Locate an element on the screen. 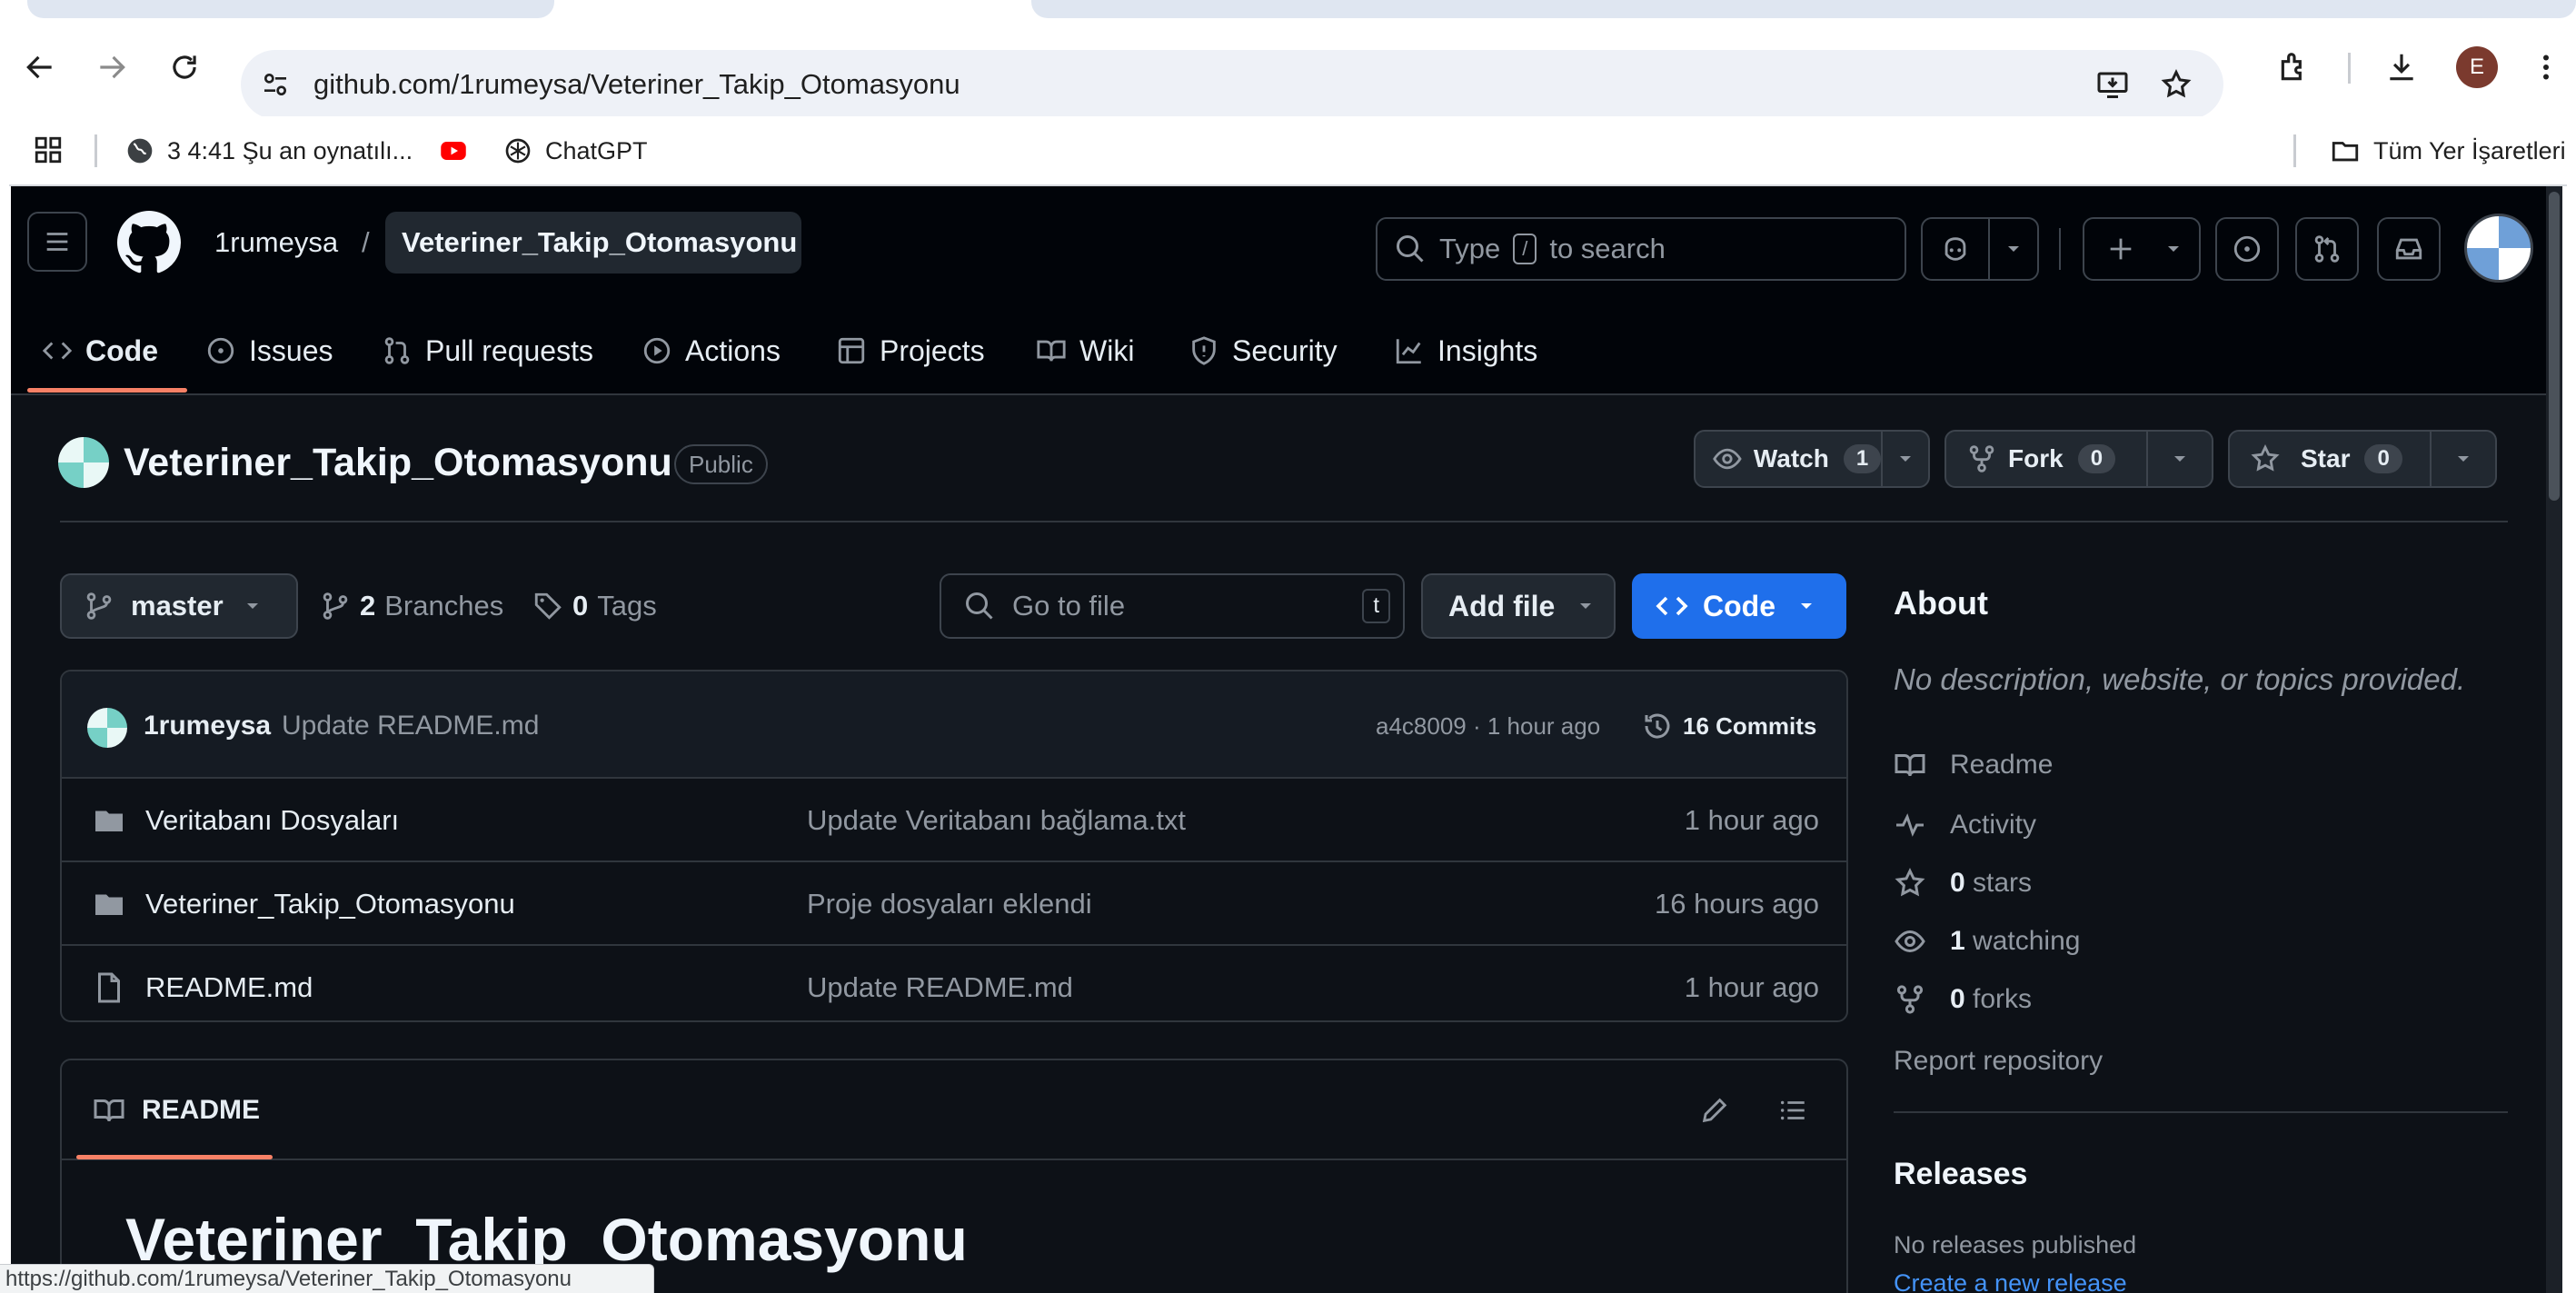 Image resolution: width=2576 pixels, height=1293 pixels. all-bookmarks-button: Tüm Yer İşaretleri is located at coordinates (2448, 150).